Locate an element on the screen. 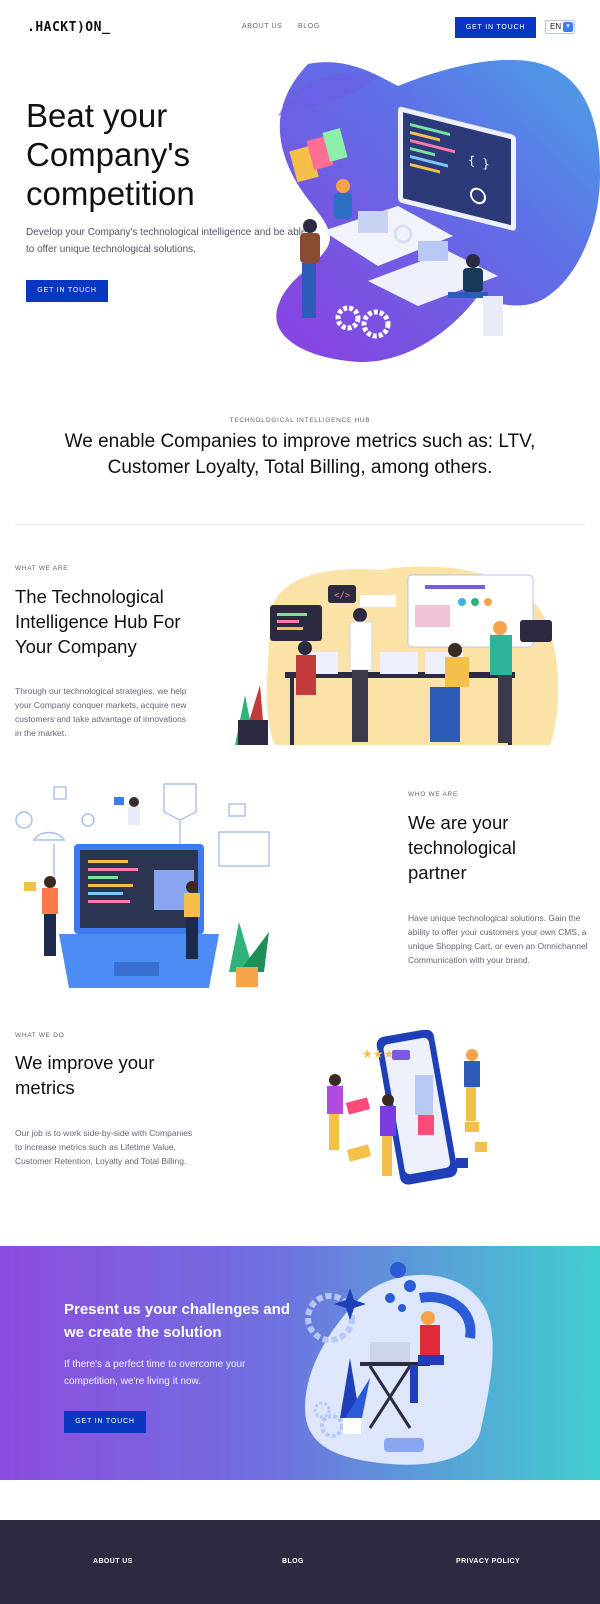  what-we-do-title: We improve your metrics is located at coordinates (85, 1075).